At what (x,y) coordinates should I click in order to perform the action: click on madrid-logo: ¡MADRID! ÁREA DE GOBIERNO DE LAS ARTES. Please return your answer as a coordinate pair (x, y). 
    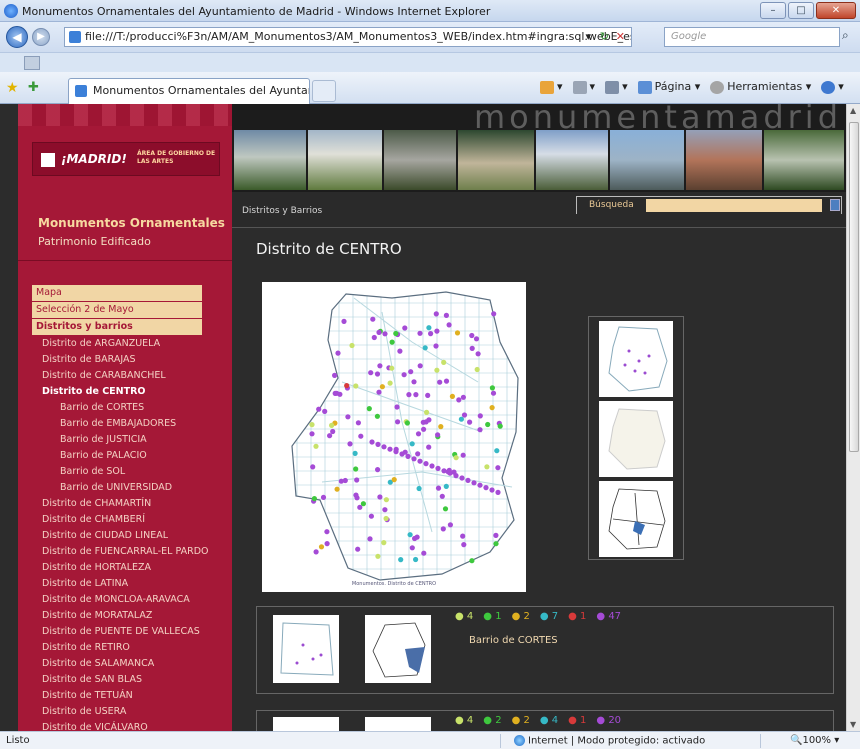
    Looking at the image, I should click on (126, 159).